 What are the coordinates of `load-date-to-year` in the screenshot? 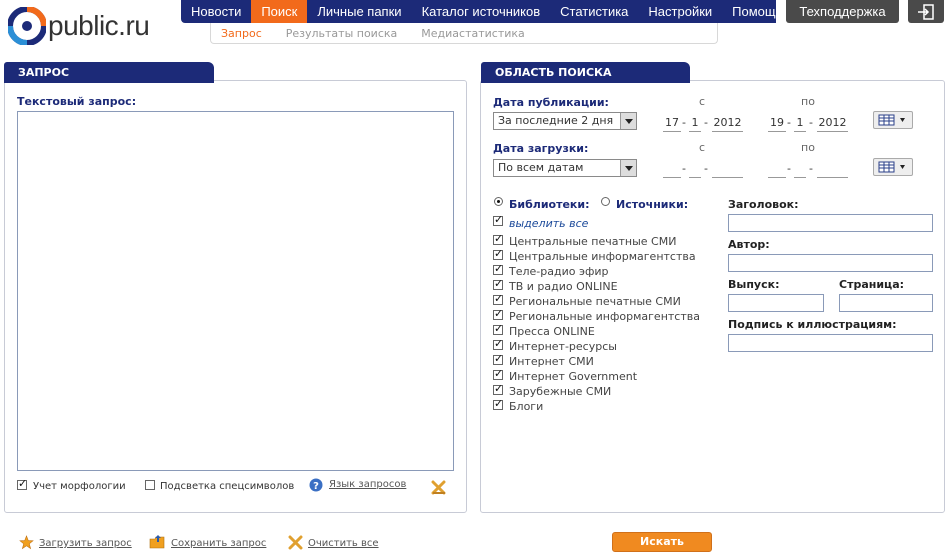 It's located at (832, 169).